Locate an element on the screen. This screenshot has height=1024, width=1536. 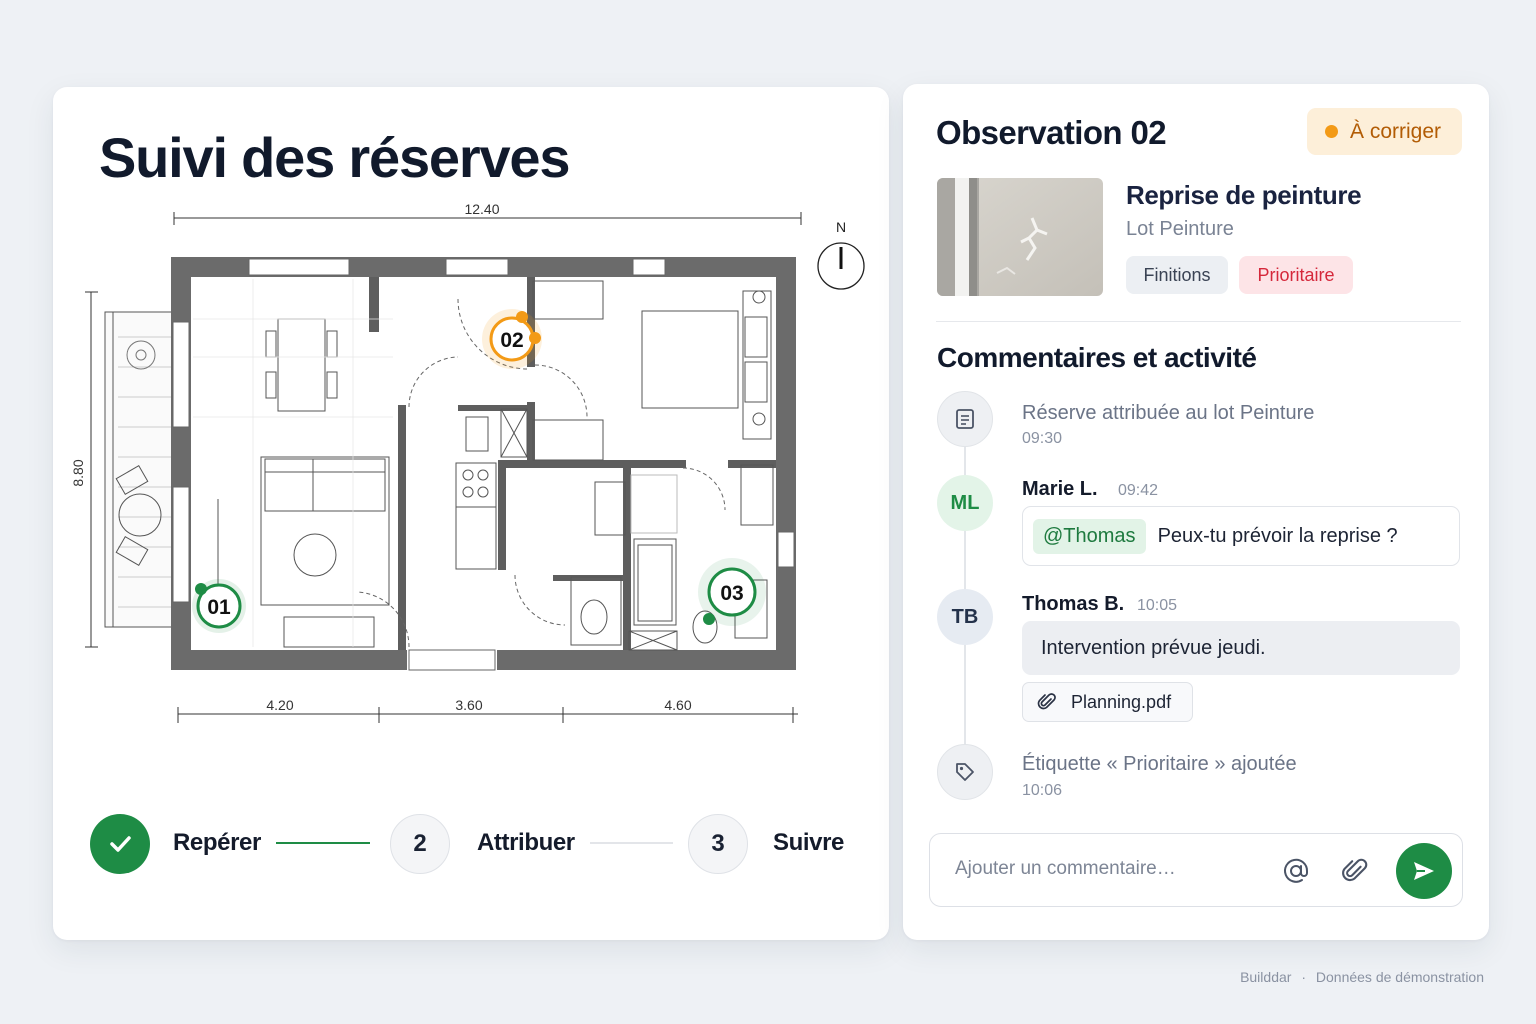
comment-bubble: @Thomas Peux-tu prévoir la reprise ? is located at coordinates (1241, 536).